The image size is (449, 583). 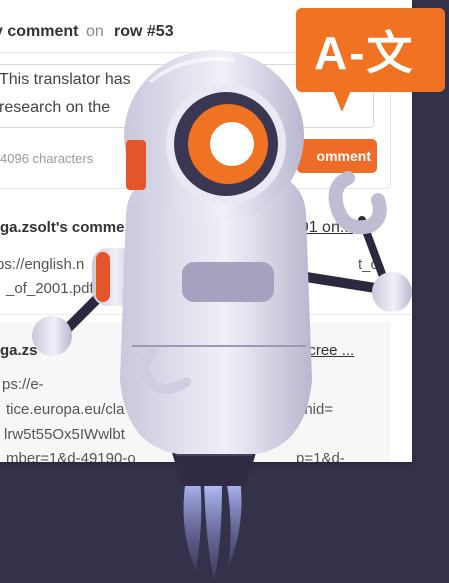 I want to click on jet-flame-icon, so click(x=212, y=529).